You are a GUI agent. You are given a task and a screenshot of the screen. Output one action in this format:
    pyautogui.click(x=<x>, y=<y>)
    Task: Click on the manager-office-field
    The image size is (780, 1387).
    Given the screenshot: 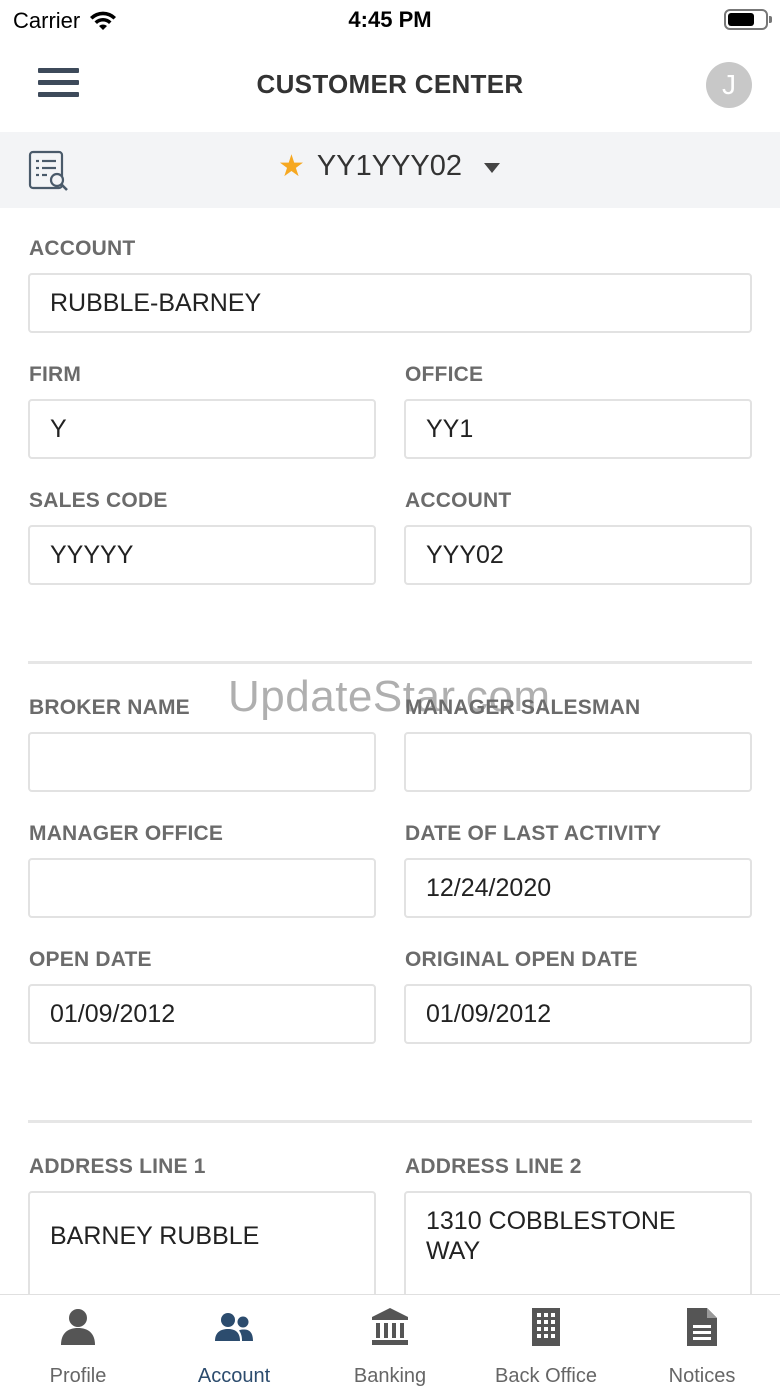 What is the action you would take?
    pyautogui.click(x=202, y=888)
    